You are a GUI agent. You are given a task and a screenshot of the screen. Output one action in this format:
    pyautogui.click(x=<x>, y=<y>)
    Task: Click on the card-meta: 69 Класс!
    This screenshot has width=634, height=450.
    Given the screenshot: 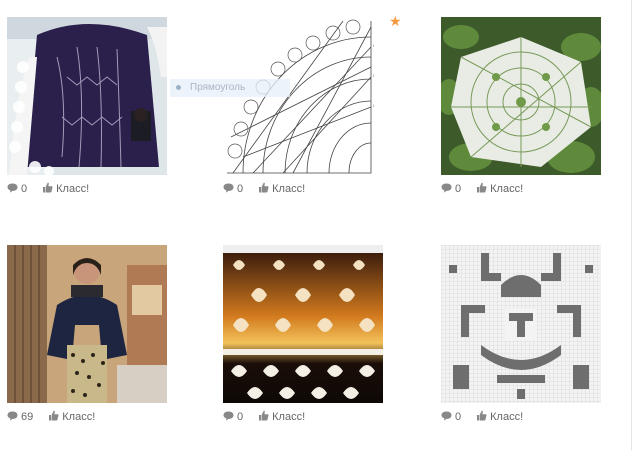 What is the action you would take?
    pyautogui.click(x=51, y=417)
    